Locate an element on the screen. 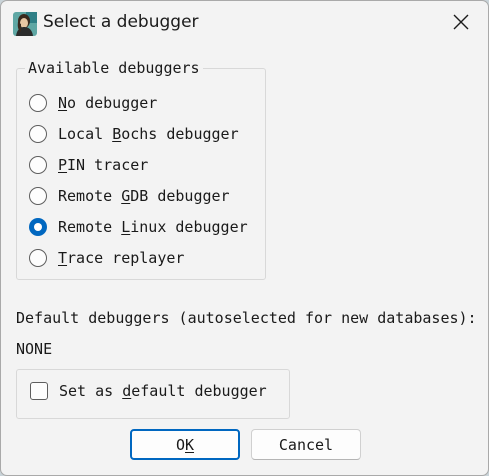 This screenshot has height=476, width=489. radio-label: No debugger is located at coordinates (108, 103).